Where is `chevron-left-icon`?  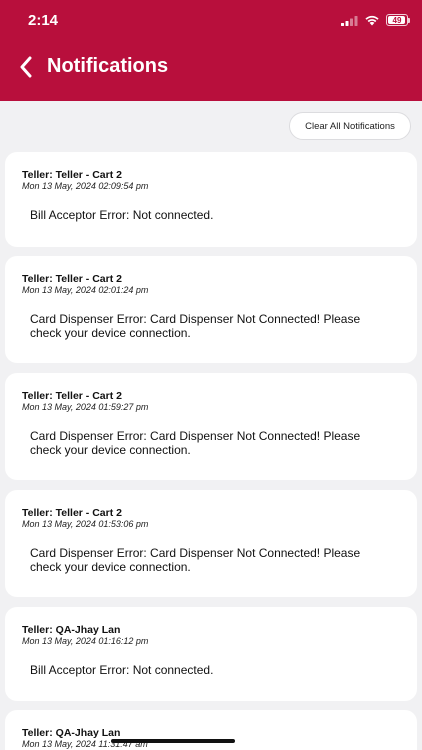 chevron-left-icon is located at coordinates (26, 67).